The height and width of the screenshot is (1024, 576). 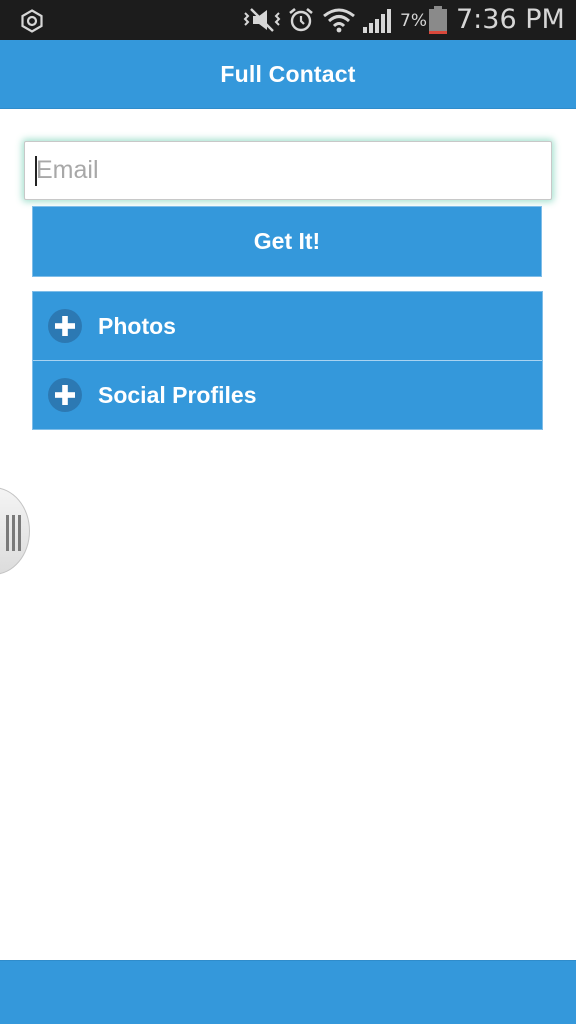 What do you see at coordinates (287, 326) in the screenshot?
I see `photos-section-toggle: Photos` at bounding box center [287, 326].